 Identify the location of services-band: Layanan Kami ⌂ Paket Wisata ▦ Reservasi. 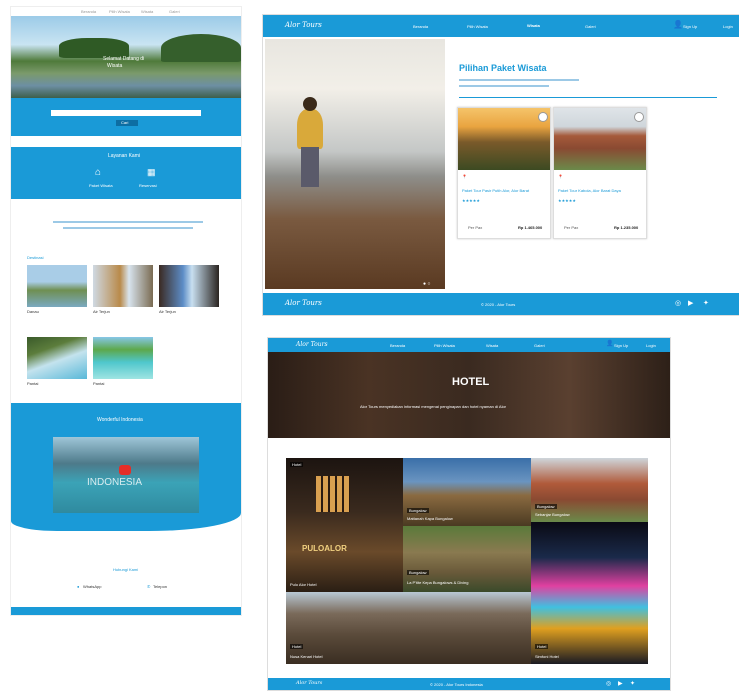
(126, 173).